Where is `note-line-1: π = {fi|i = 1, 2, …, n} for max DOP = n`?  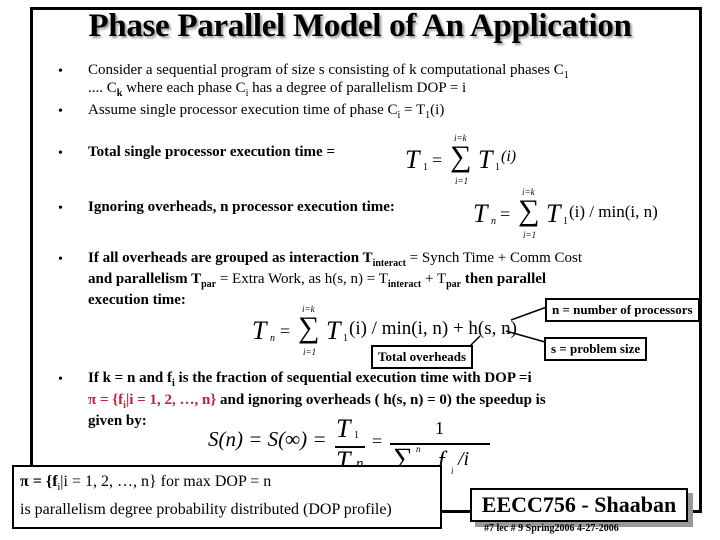 note-line-1: π = {fi|i = 1, 2, …, n} for max DOP = n is located at coordinates (227, 485).